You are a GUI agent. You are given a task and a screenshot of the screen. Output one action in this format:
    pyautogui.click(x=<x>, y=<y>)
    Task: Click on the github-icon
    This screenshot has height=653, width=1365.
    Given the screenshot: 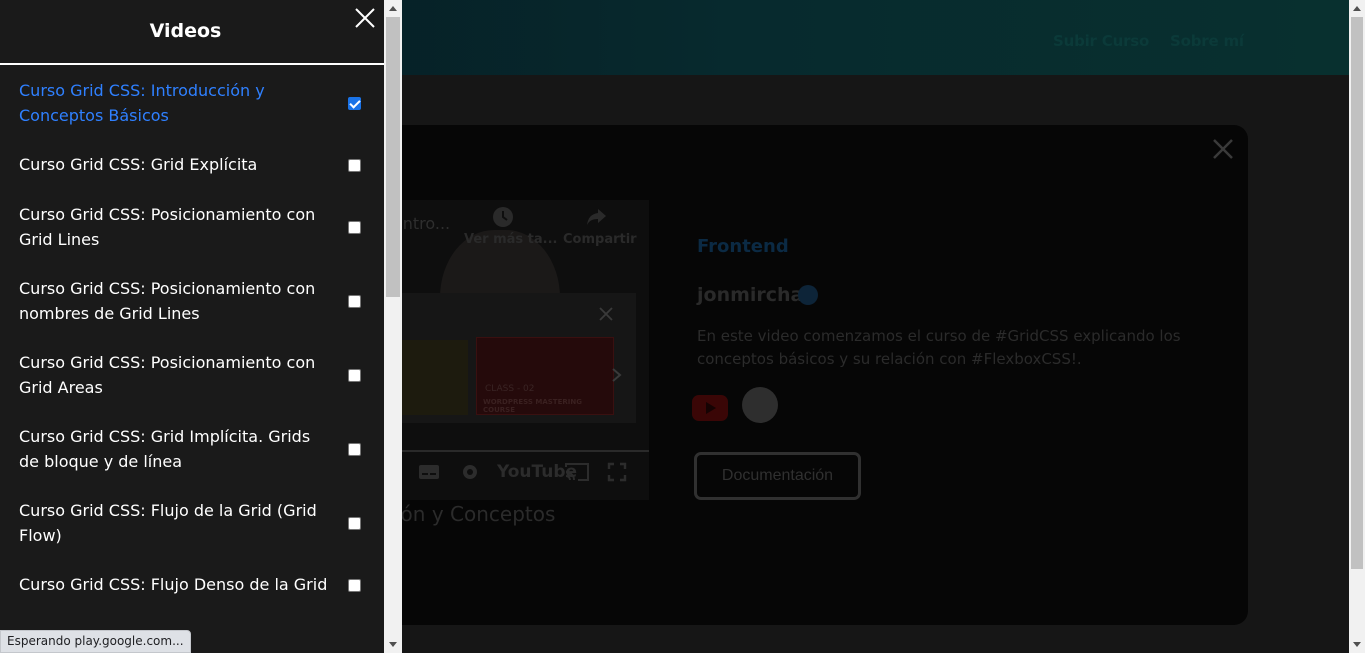 What is the action you would take?
    pyautogui.click(x=760, y=405)
    